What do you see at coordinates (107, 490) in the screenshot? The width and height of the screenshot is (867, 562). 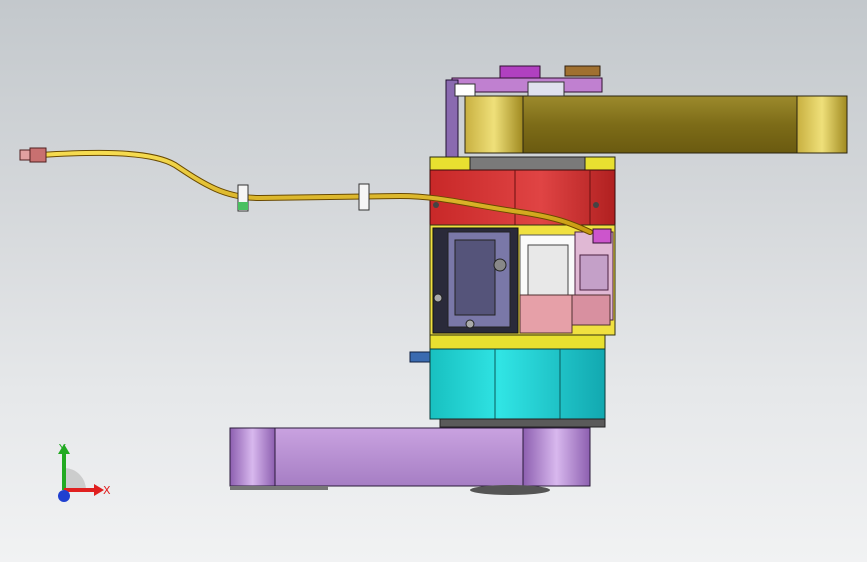 I see `x-axis-label: X` at bounding box center [107, 490].